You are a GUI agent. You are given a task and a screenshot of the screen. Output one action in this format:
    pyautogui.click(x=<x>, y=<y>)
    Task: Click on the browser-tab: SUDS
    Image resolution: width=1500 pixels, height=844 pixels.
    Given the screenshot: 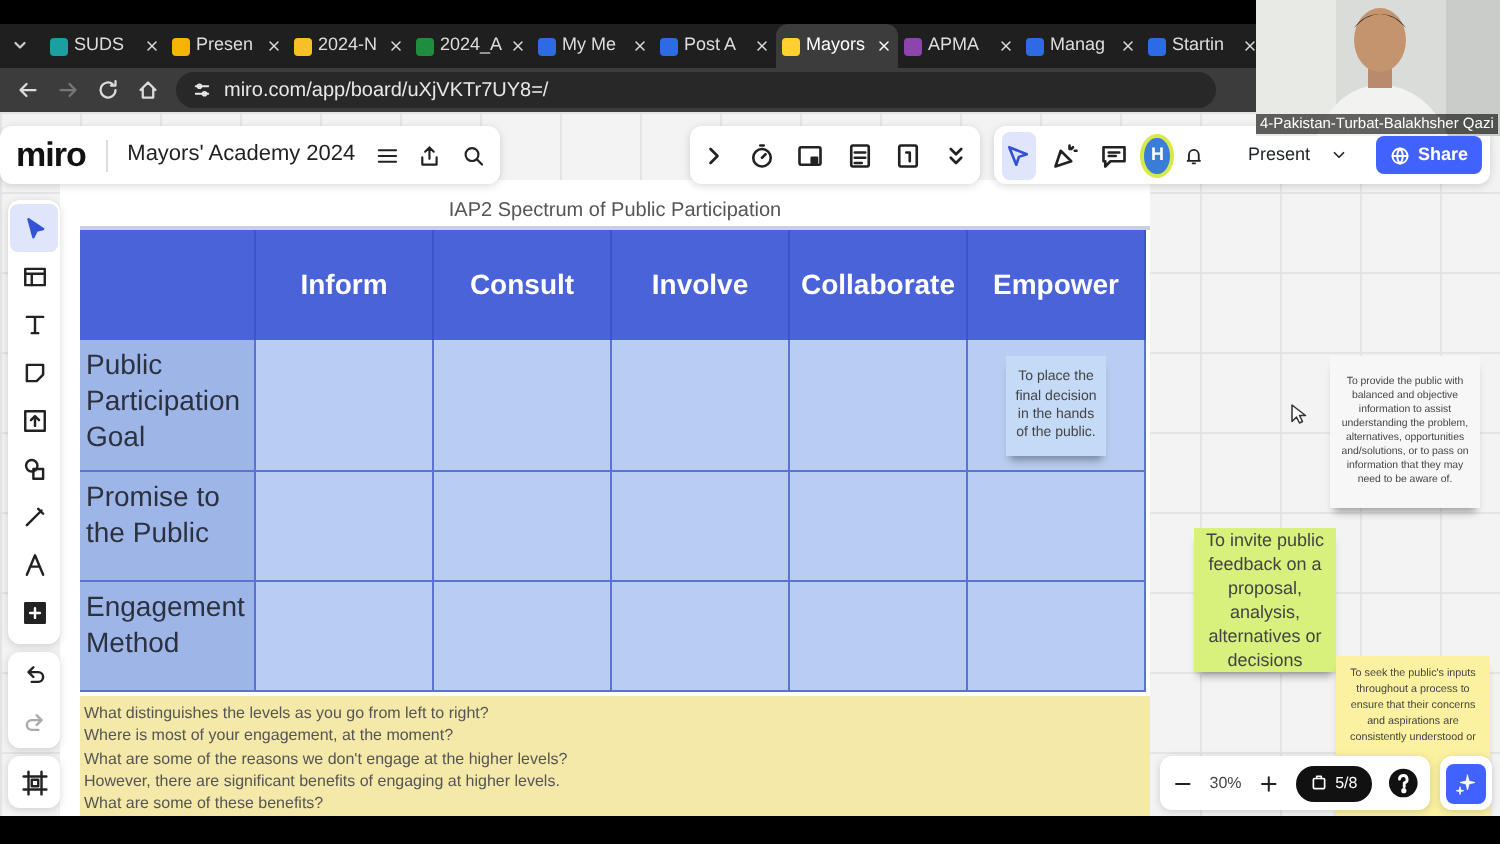 What is the action you would take?
    pyautogui.click(x=105, y=46)
    